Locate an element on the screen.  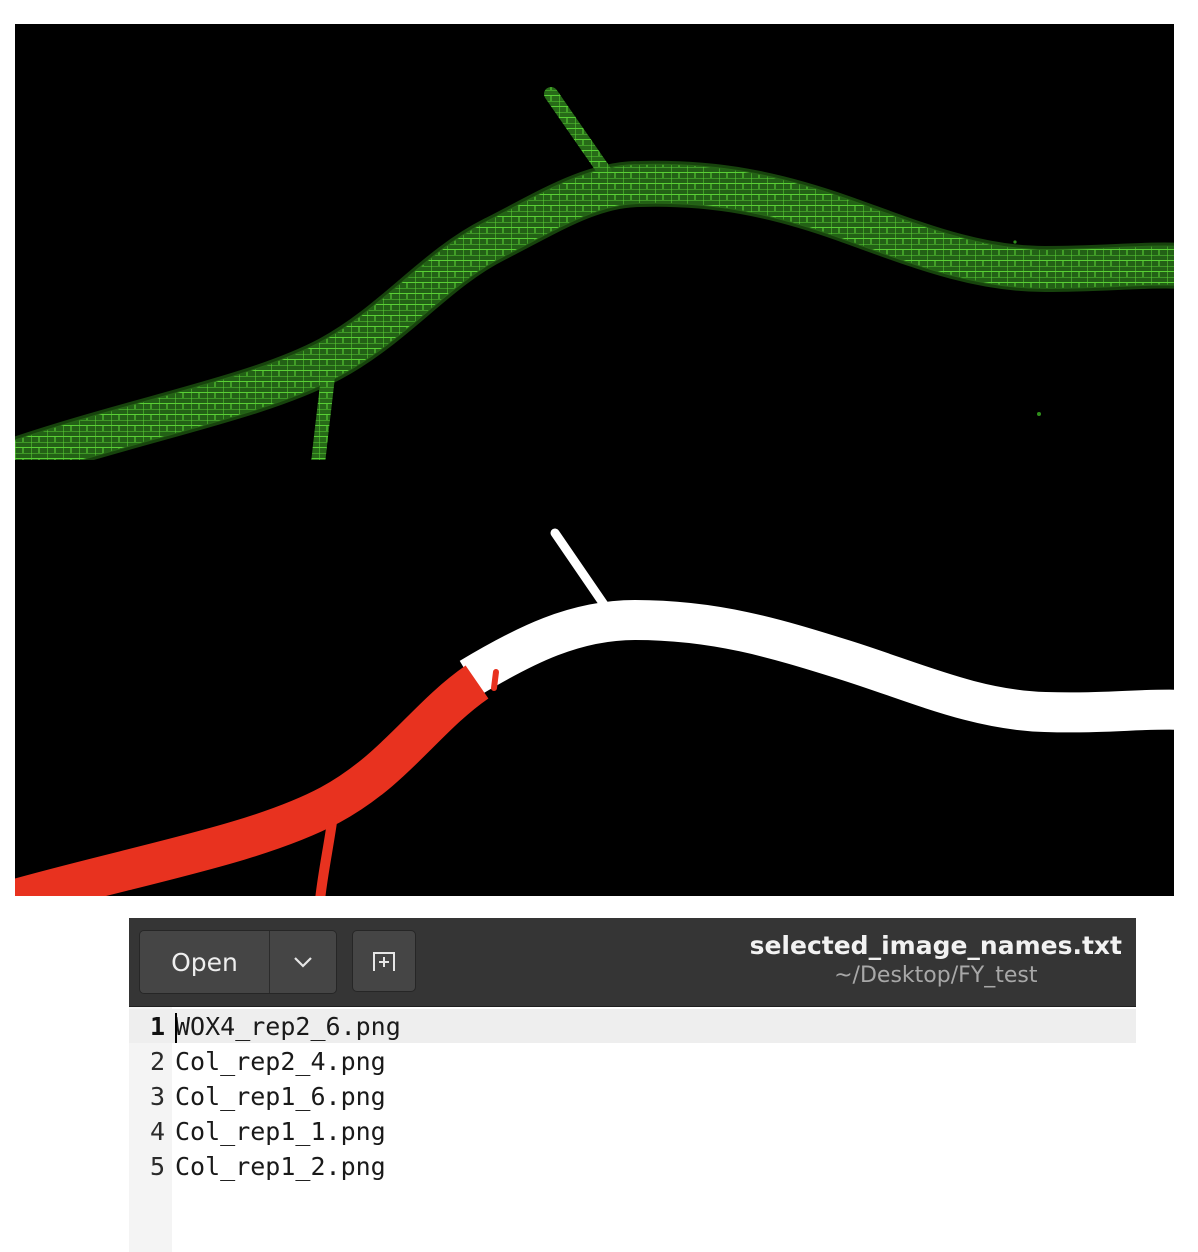
text-line: 1 WOX4_rep2_6.png is located at coordinates (632, 1026).